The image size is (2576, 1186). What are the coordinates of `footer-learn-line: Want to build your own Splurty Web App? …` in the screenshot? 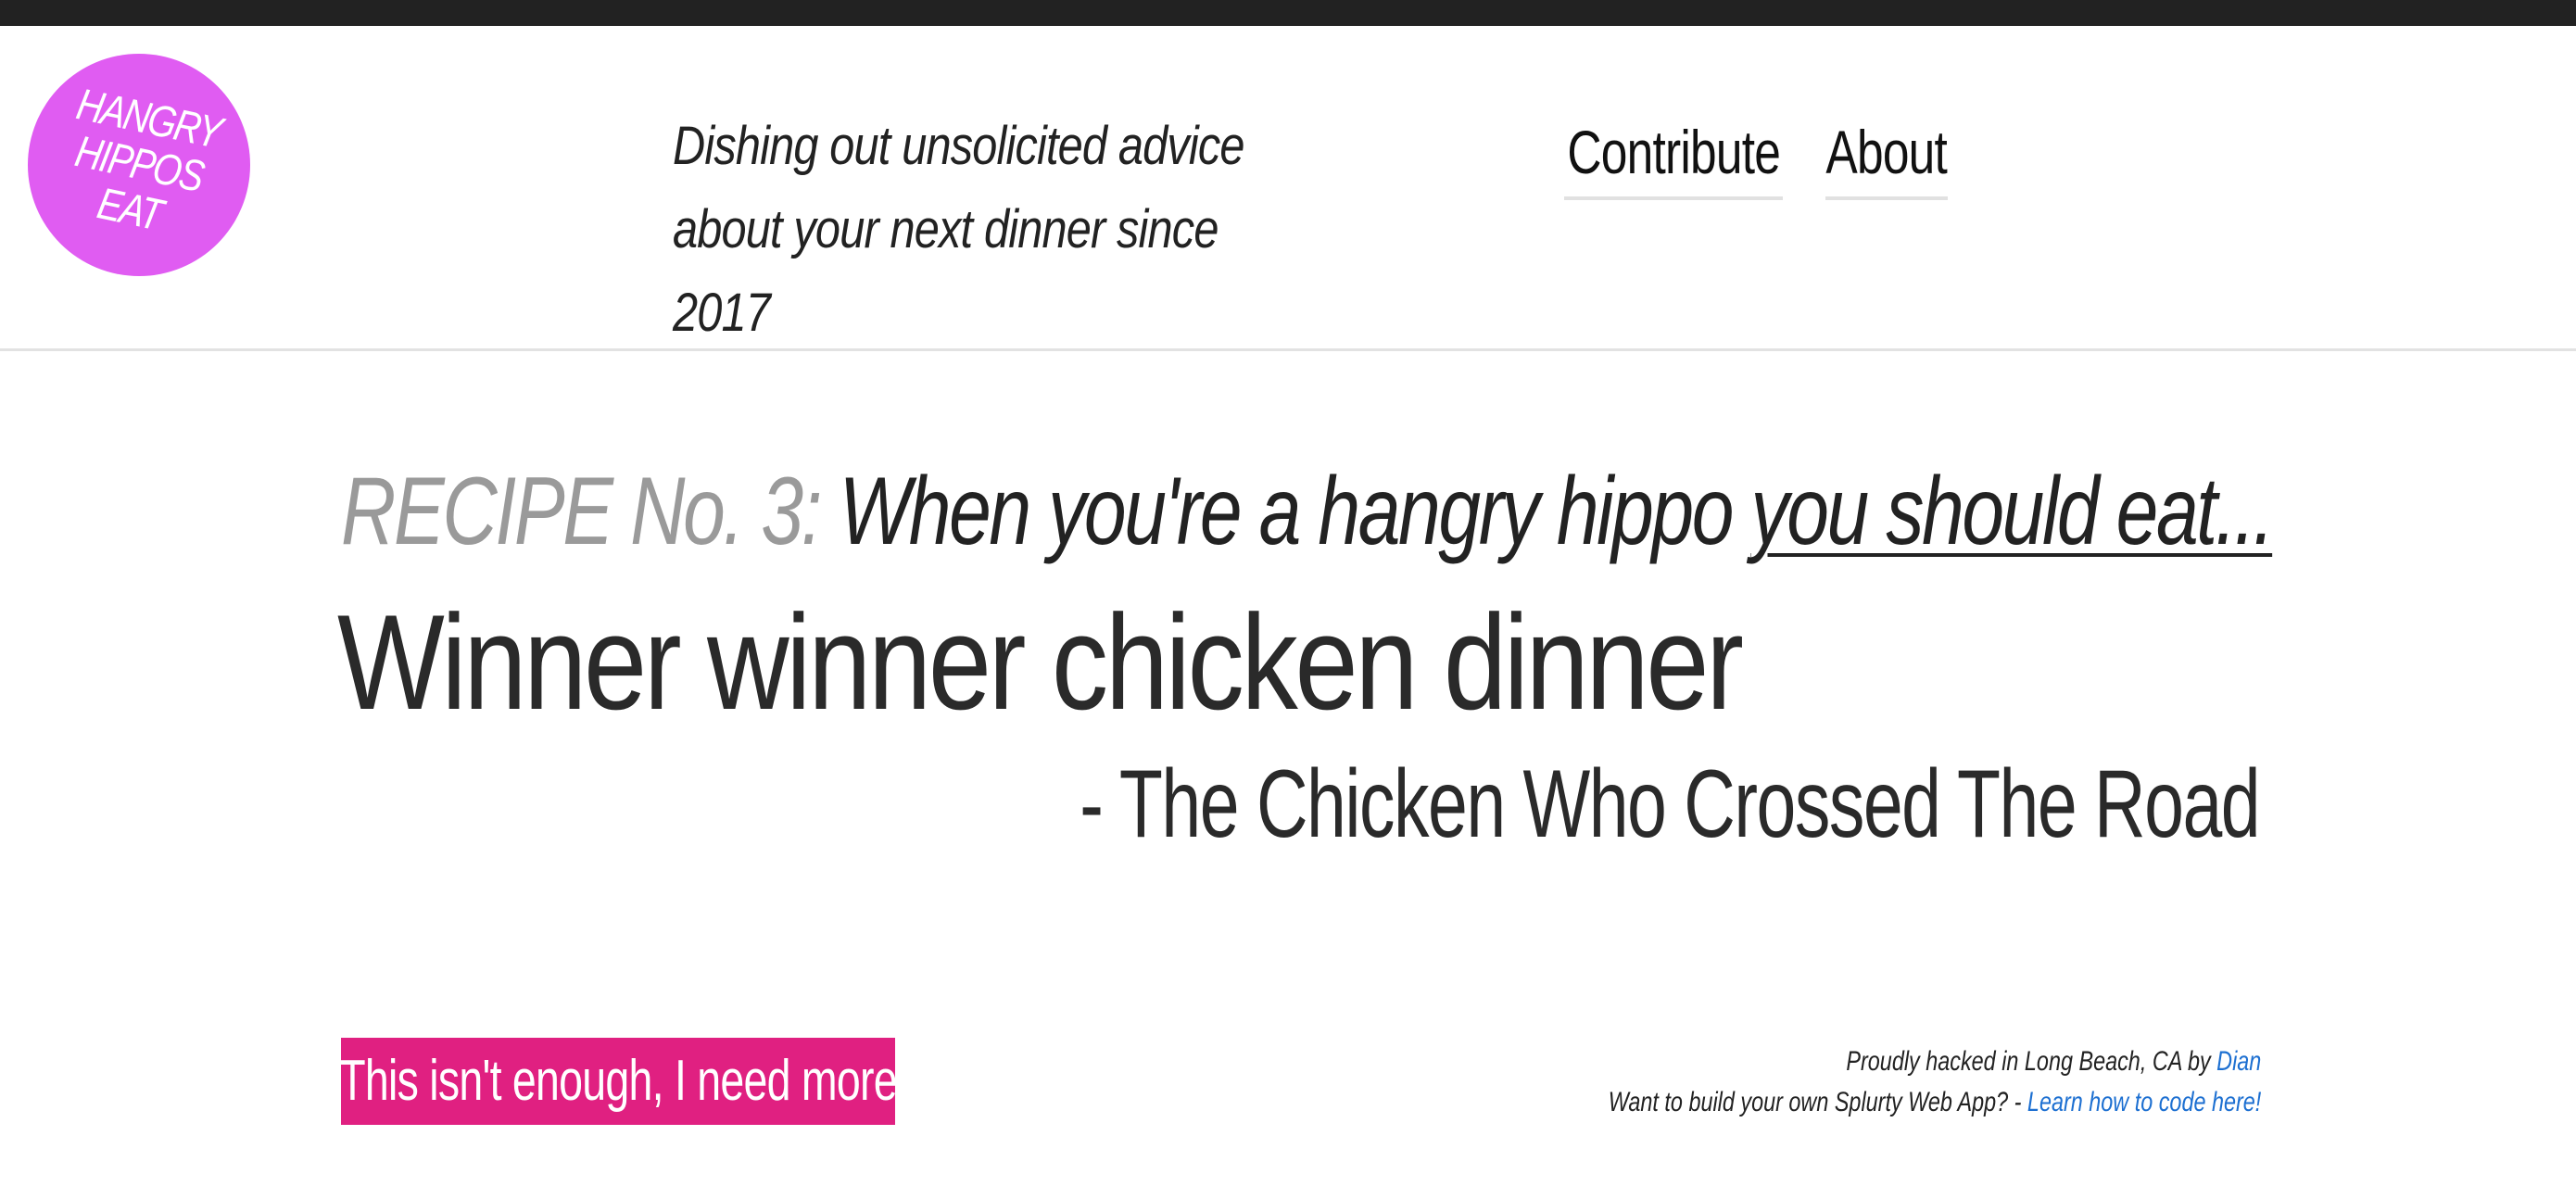 It's located at (1934, 1102).